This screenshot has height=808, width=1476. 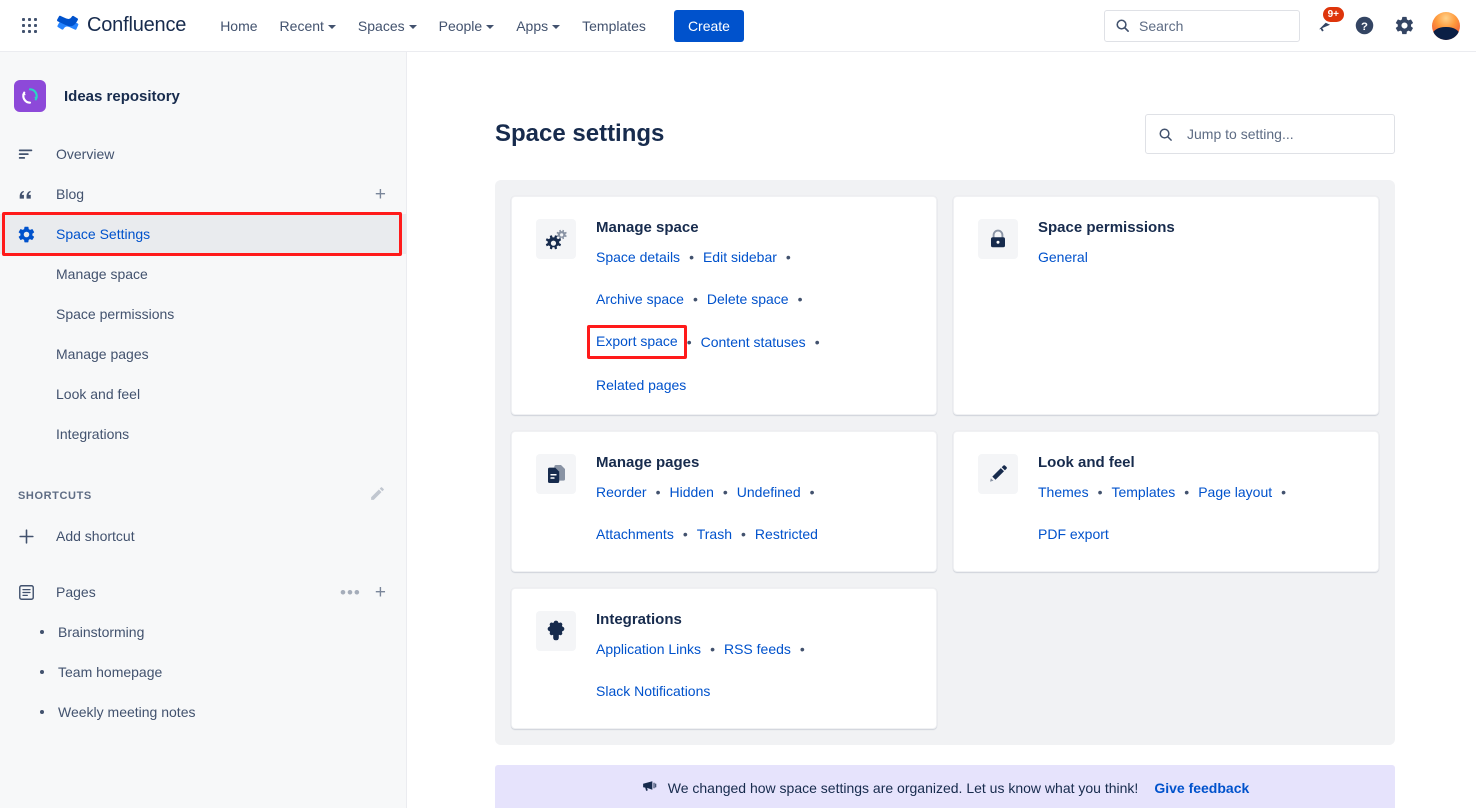 What do you see at coordinates (638, 257) in the screenshot?
I see `link-space-details: Space details` at bounding box center [638, 257].